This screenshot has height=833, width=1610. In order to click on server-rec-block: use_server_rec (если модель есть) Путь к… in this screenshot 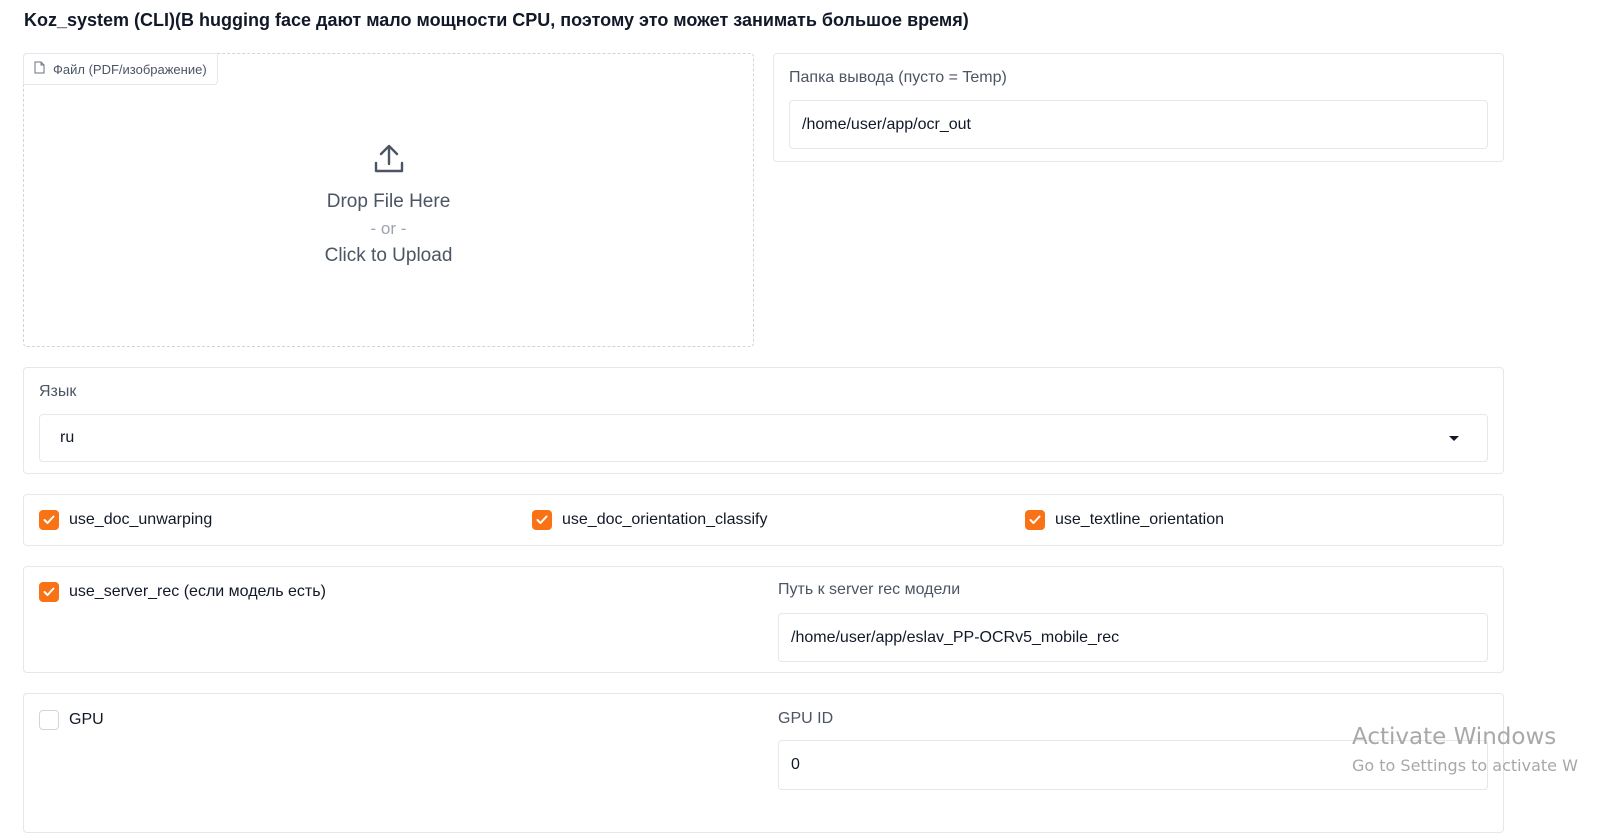, I will do `click(763, 619)`.